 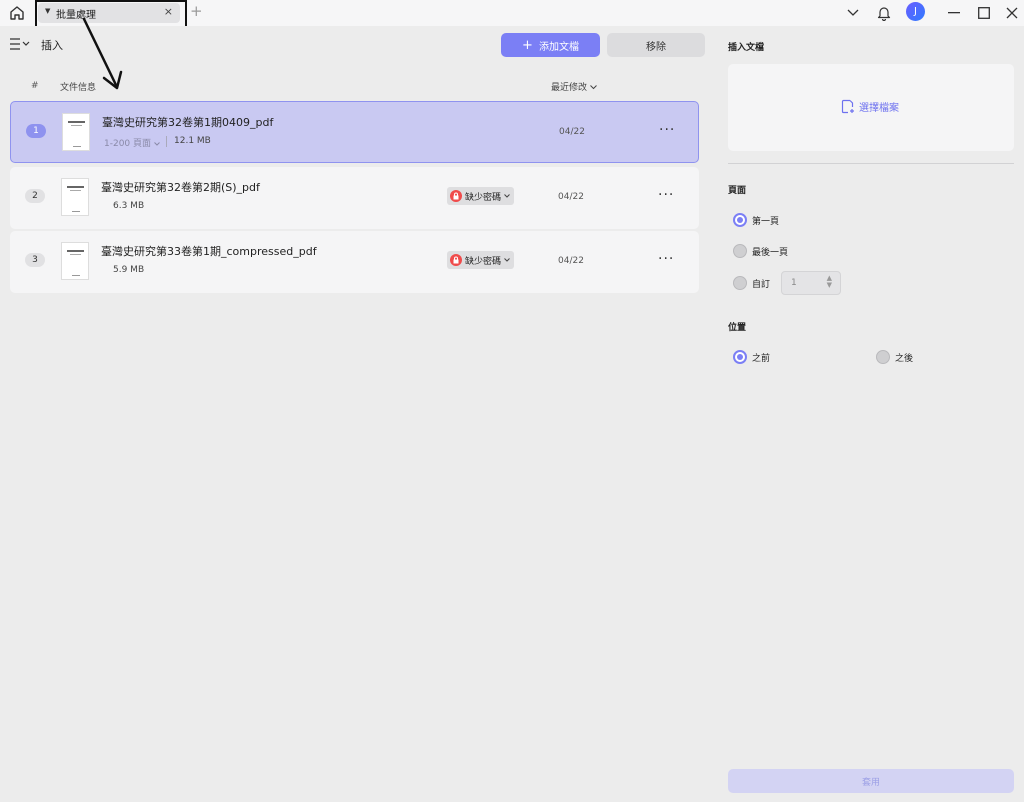 What do you see at coordinates (656, 45) in the screenshot?
I see `remove-button: 移除` at bounding box center [656, 45].